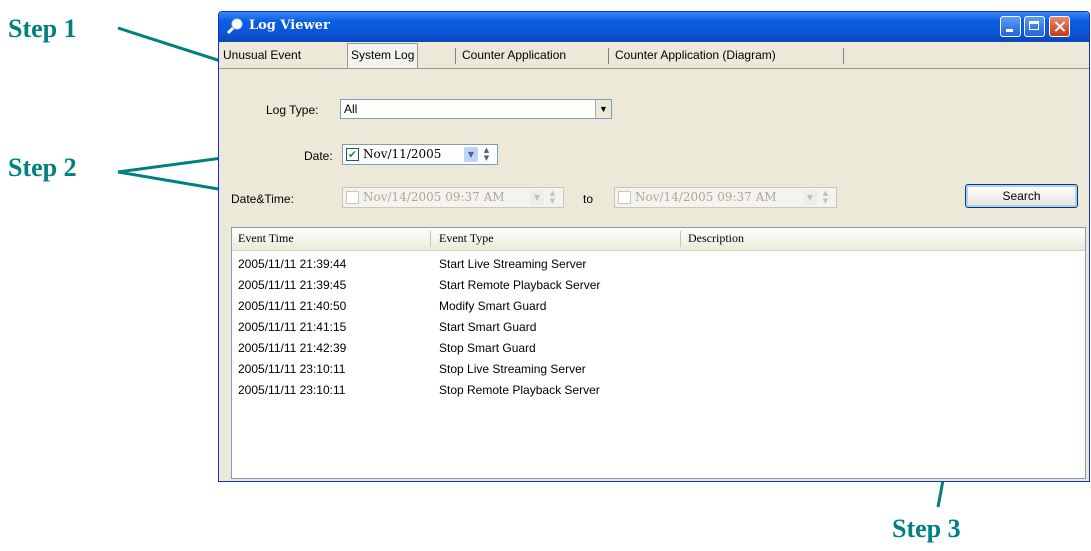 This screenshot has width=1091, height=551. I want to click on log-type-label: Log Type:, so click(292, 110).